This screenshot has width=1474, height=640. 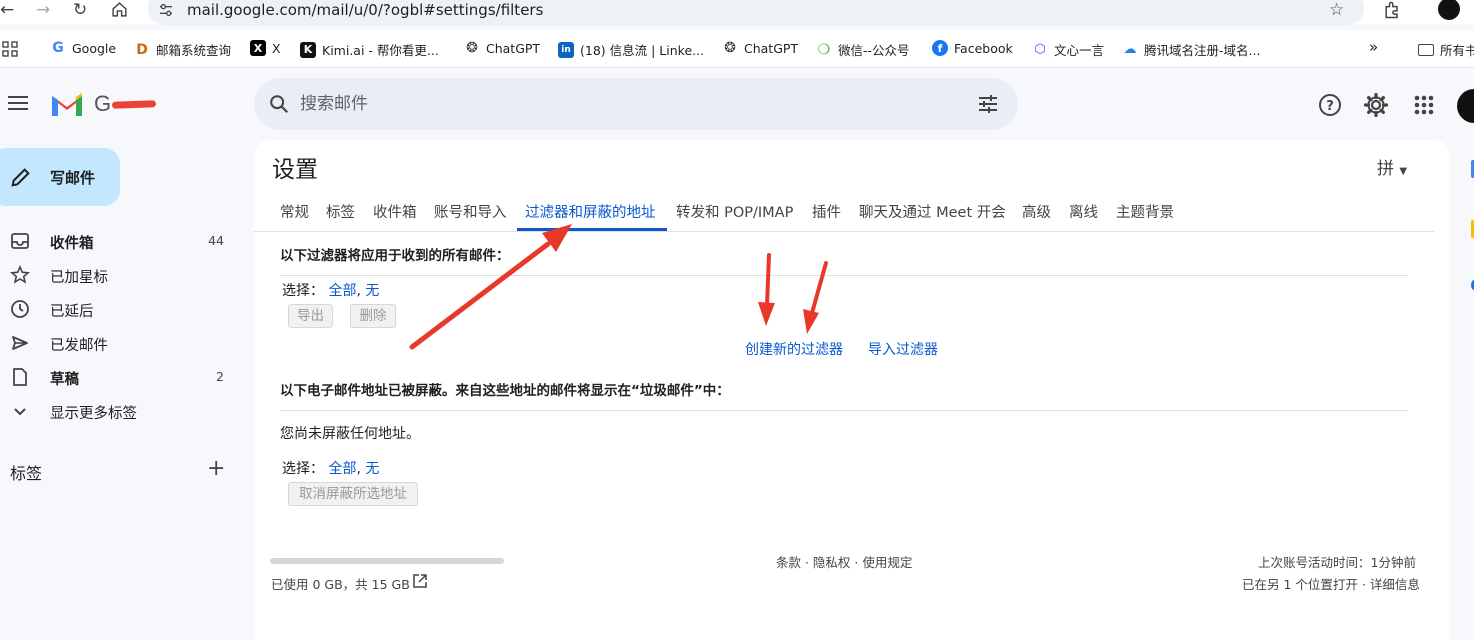 I want to click on tab-offline: 离线, so click(x=1083, y=211).